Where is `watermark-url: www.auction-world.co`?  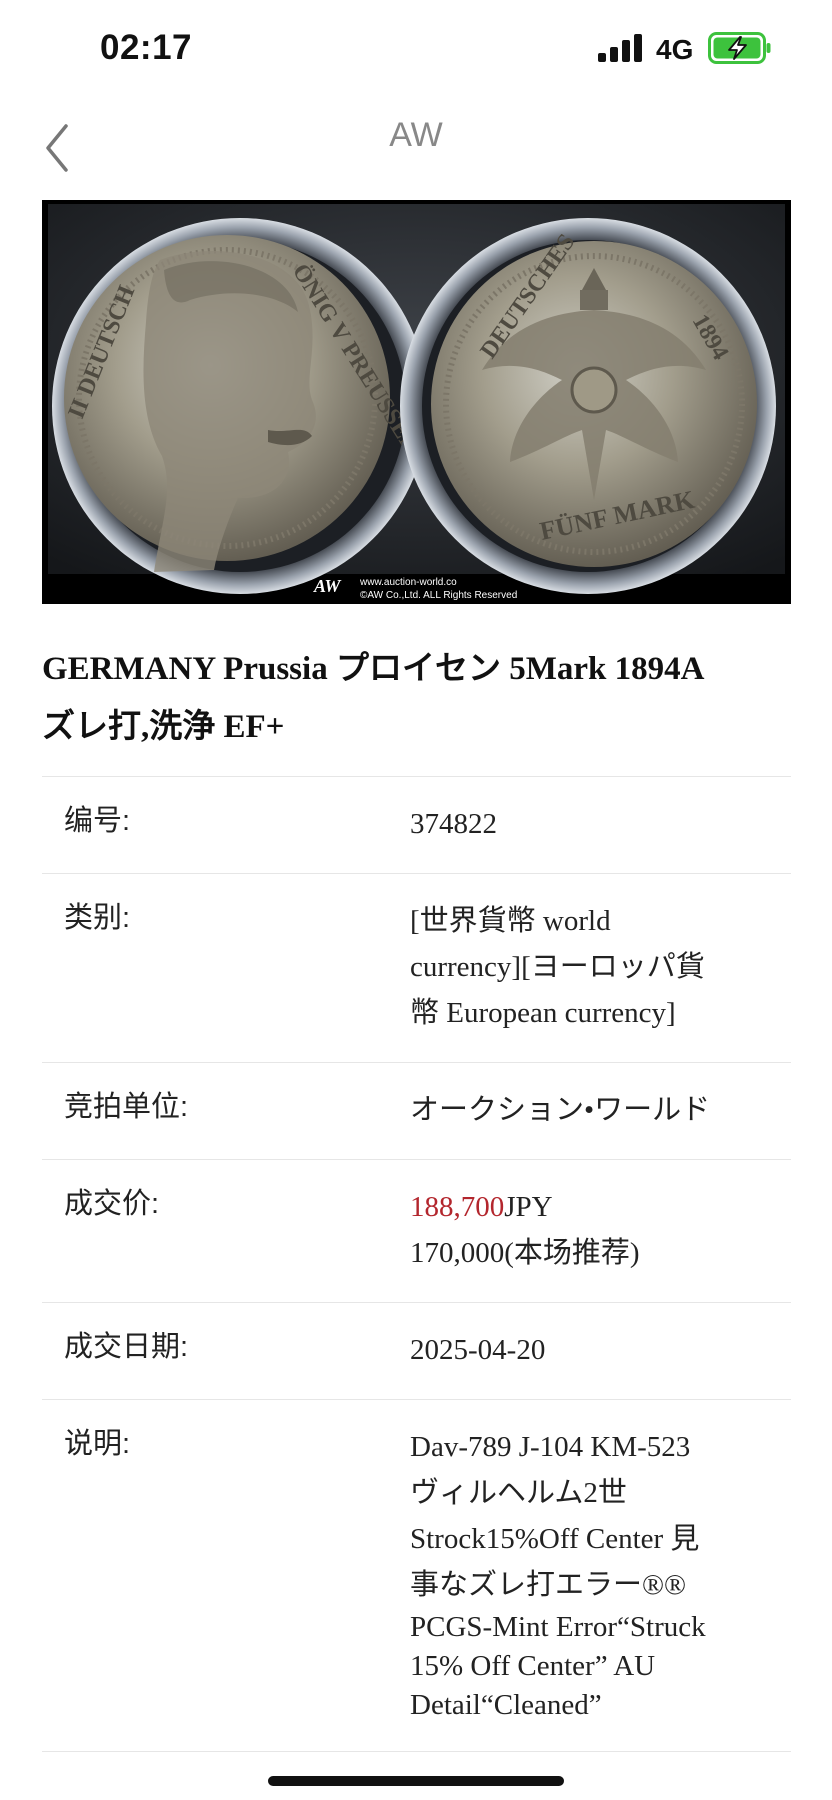 watermark-url: www.auction-world.co is located at coordinates (408, 582).